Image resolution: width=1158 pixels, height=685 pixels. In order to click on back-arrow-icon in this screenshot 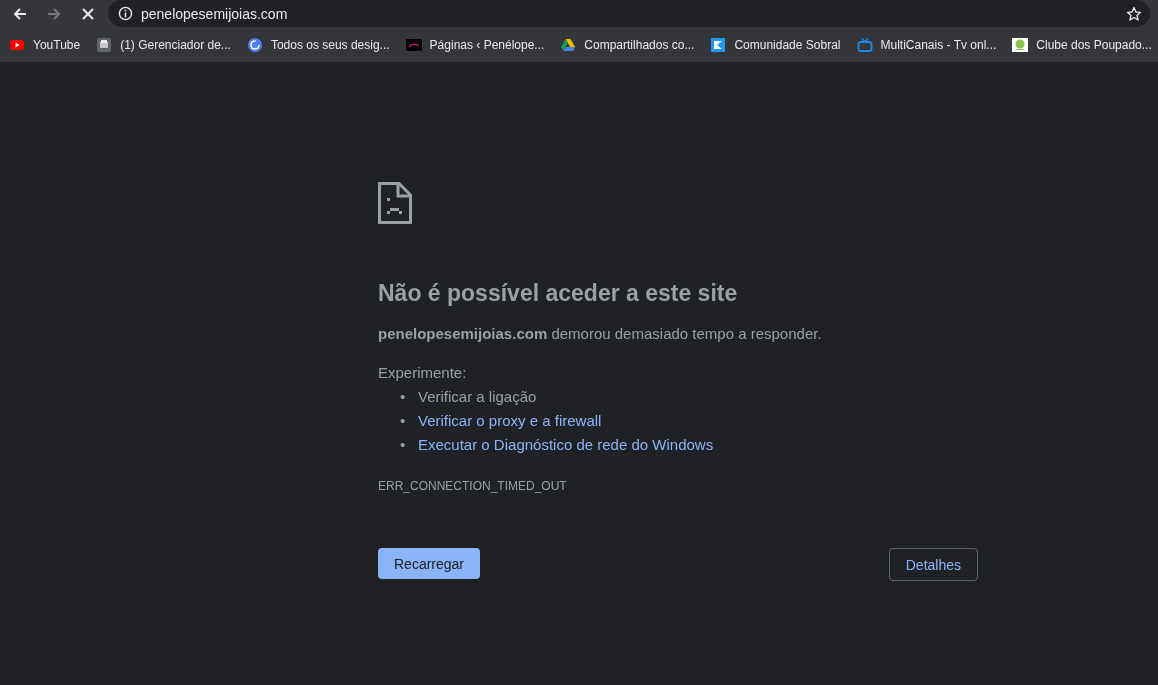, I will do `click(20, 13)`.